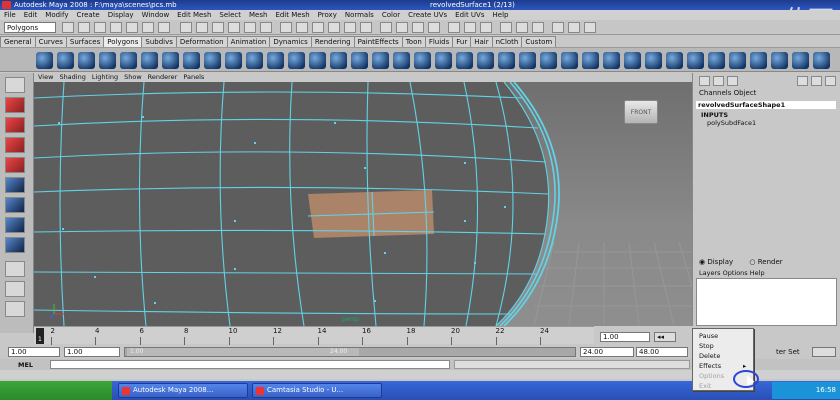 This screenshot has height=400, width=840. What do you see at coordinates (133, 77) in the screenshot?
I see `panel-menu-item: Show` at bounding box center [133, 77].